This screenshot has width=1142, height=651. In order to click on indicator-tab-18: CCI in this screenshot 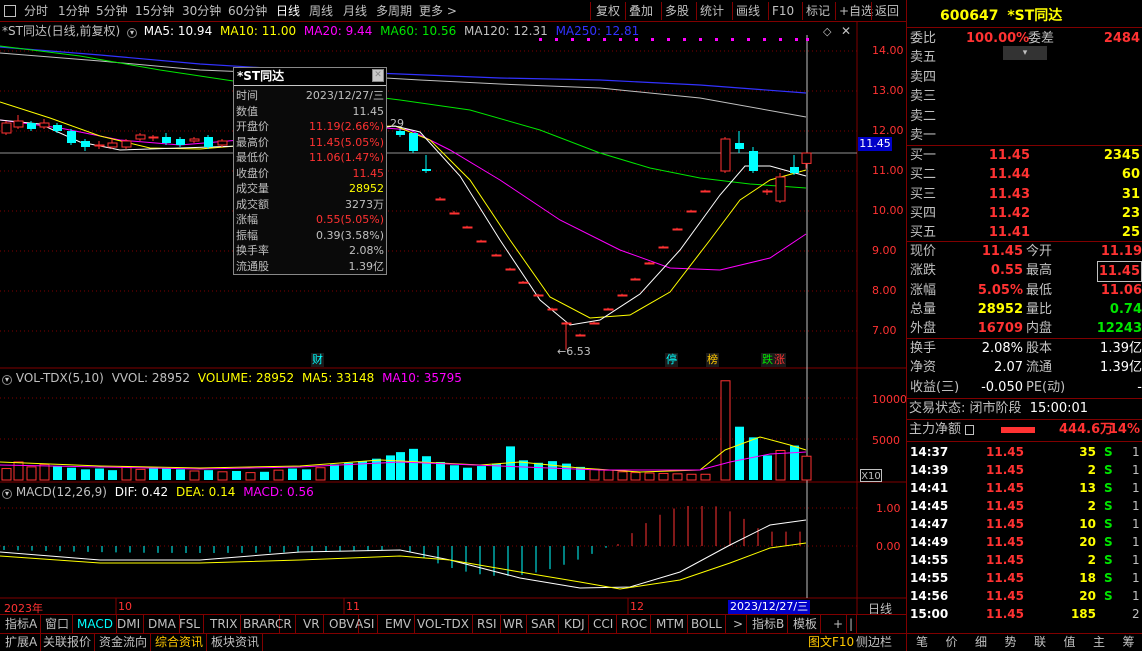, I will do `click(604, 624)`.